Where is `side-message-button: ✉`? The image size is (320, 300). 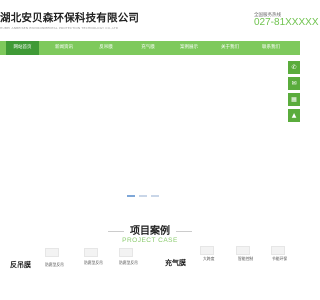 side-message-button: ✉ is located at coordinates (294, 83).